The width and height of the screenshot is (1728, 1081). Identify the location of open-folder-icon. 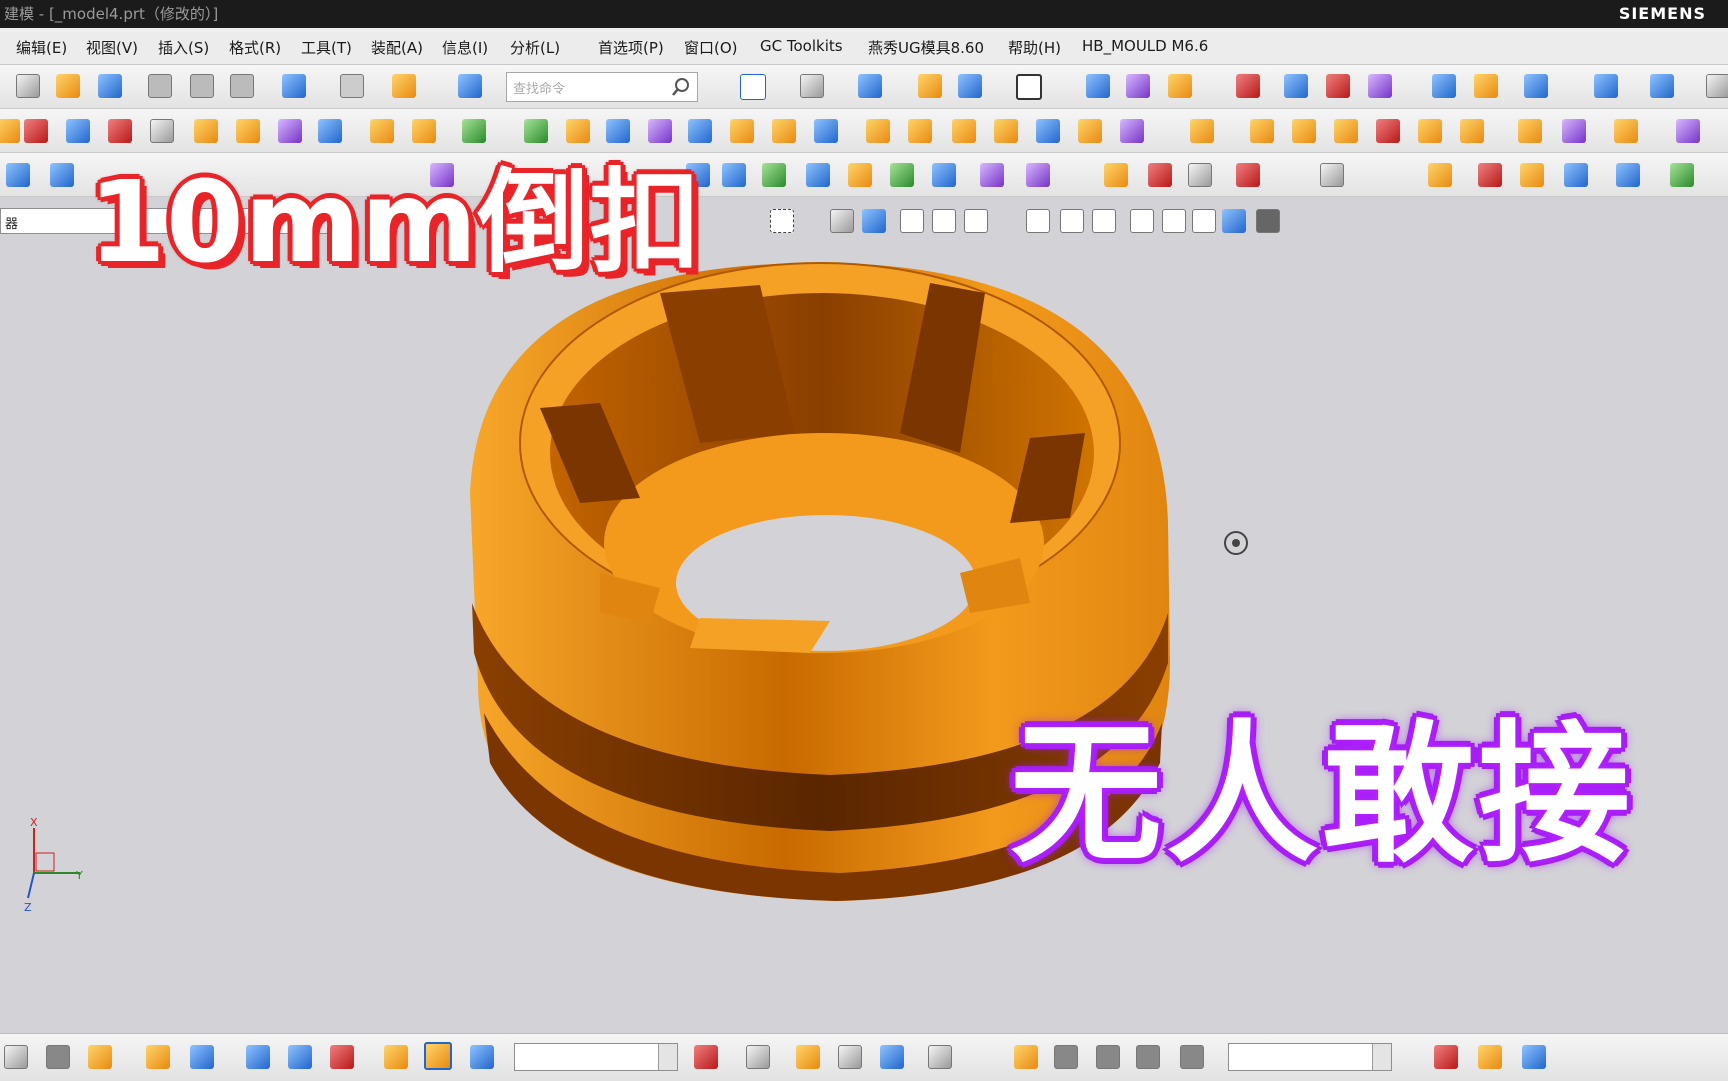
(68, 86).